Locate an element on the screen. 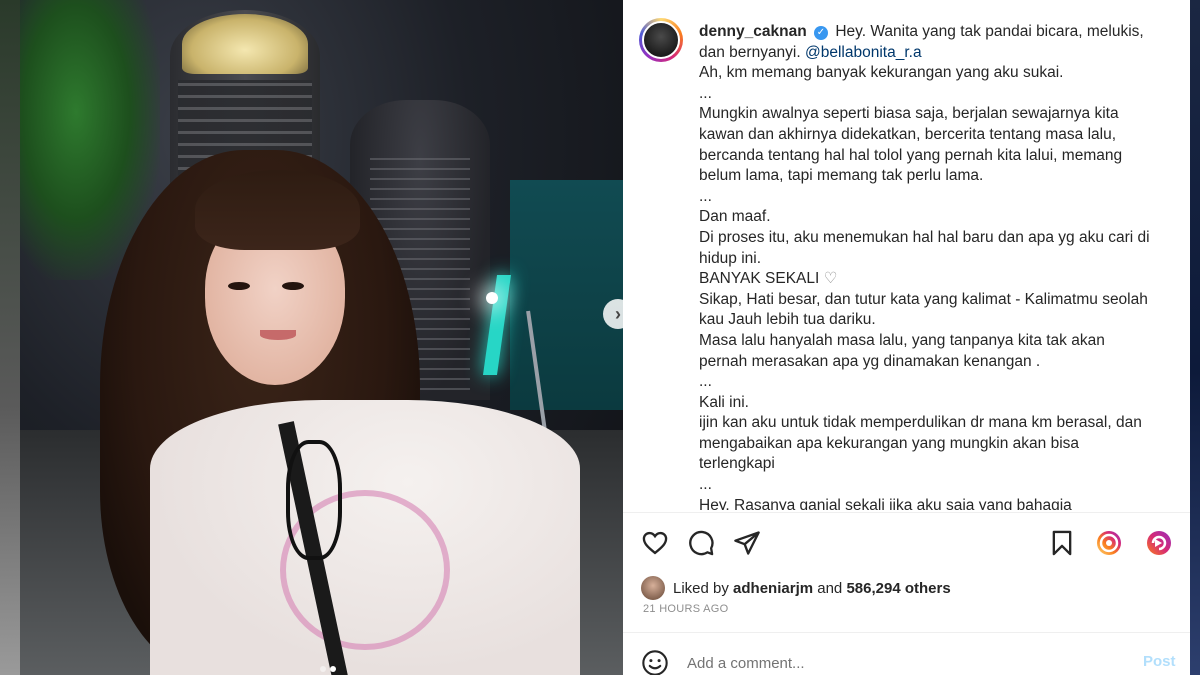  carousel-dots is located at coordinates (328, 669).